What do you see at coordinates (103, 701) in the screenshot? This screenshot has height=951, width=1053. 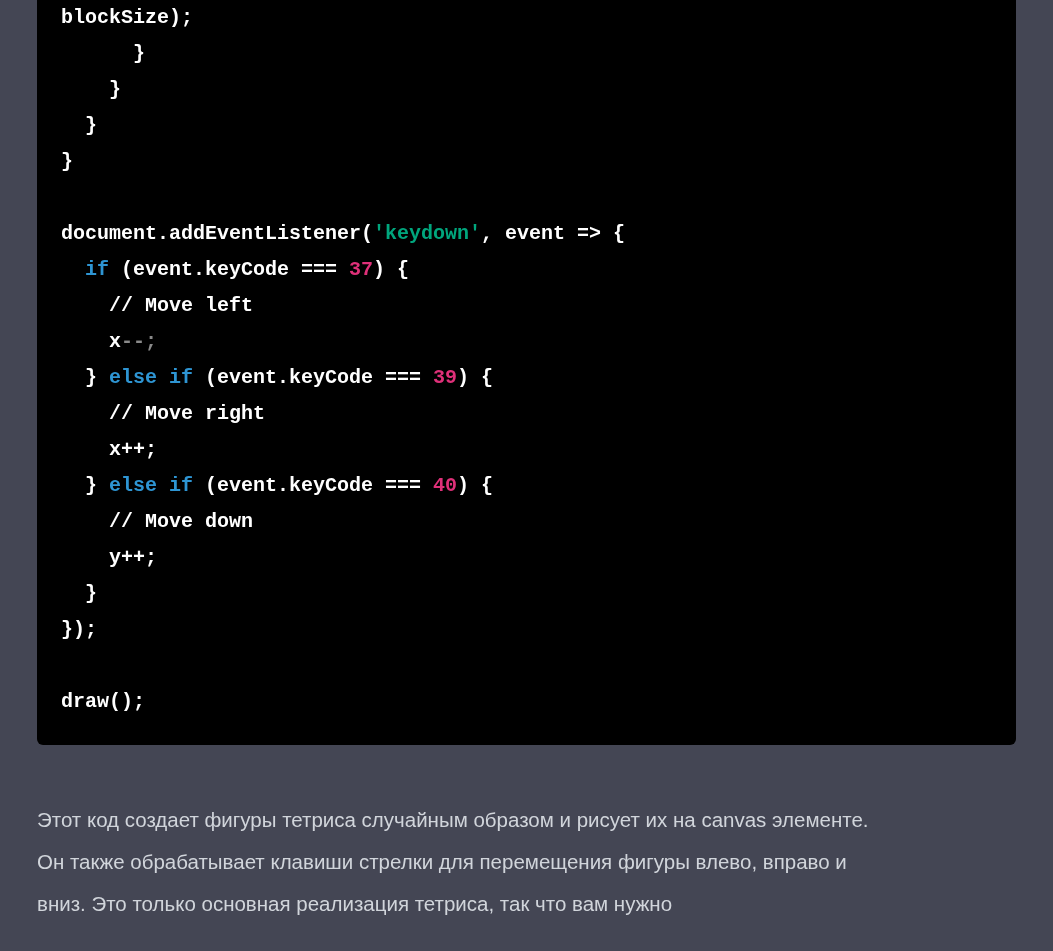 I see `code-line: draw();` at bounding box center [103, 701].